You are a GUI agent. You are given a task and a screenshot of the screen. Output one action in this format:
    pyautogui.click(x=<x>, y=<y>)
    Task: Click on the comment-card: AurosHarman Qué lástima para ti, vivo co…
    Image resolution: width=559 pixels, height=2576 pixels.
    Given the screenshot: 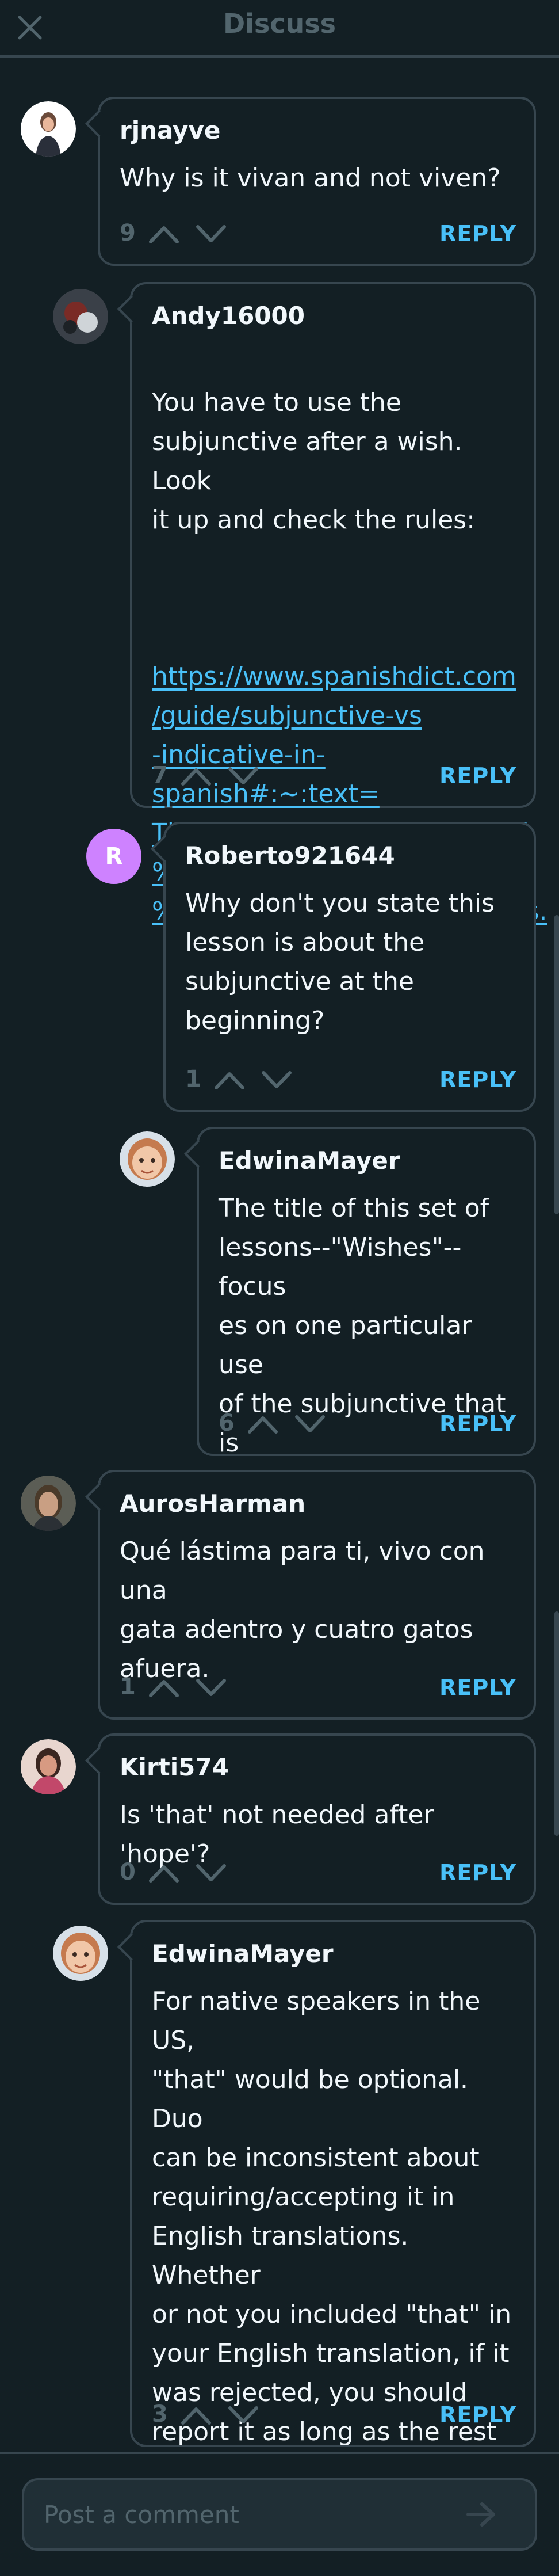 What is the action you would take?
    pyautogui.click(x=317, y=1595)
    